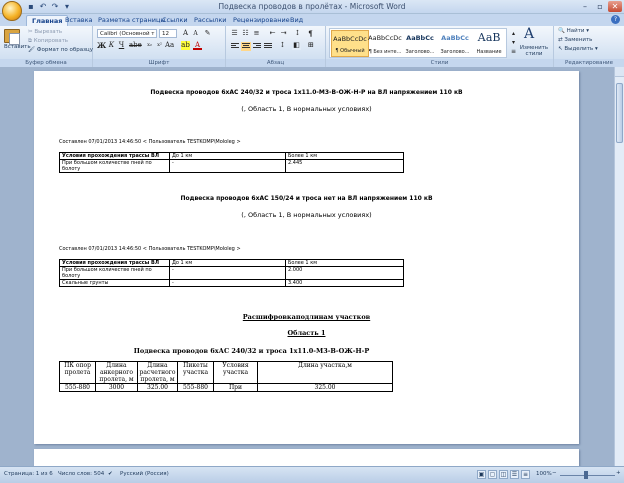 Image resolution: width=624 pixels, height=483 pixels. I want to click on cut-button: ✂ Вырезать, so click(45, 32).